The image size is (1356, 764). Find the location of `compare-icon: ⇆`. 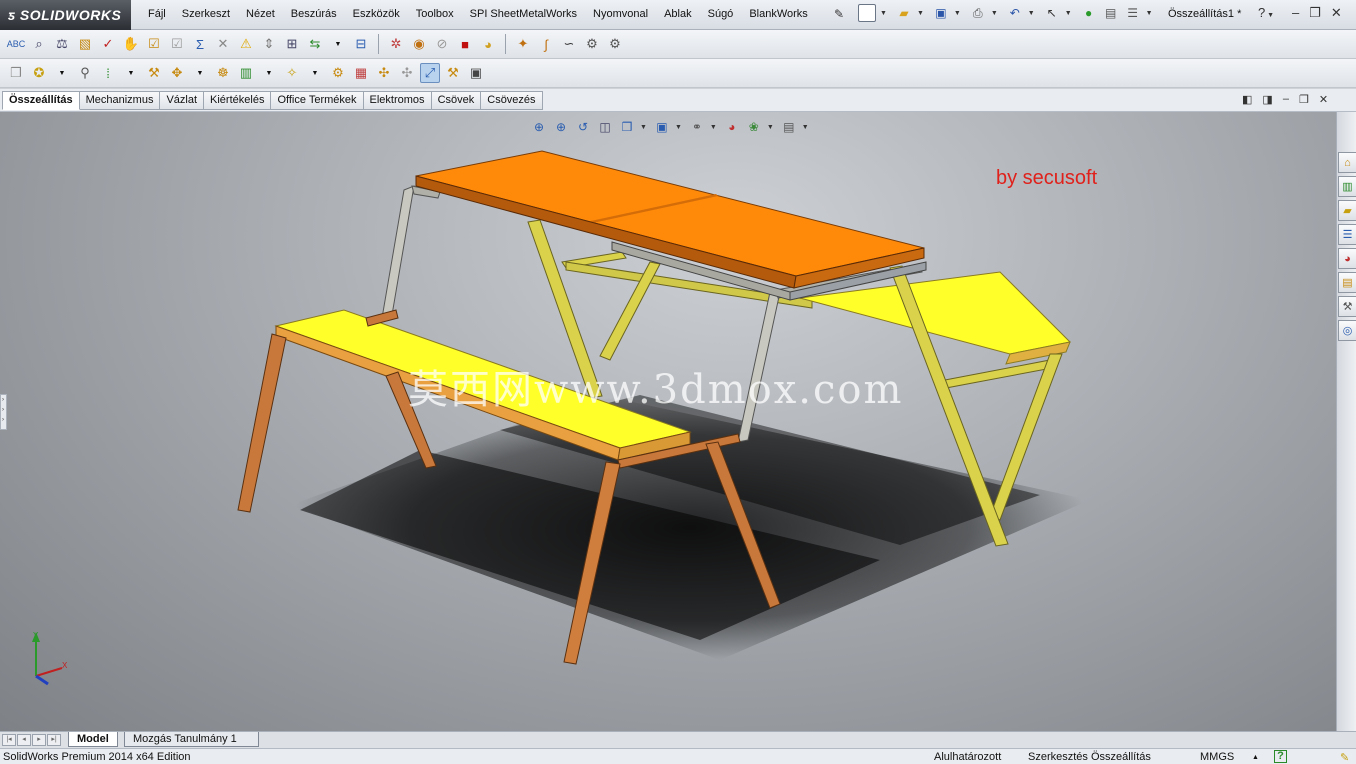

compare-icon: ⇆ is located at coordinates (315, 44).